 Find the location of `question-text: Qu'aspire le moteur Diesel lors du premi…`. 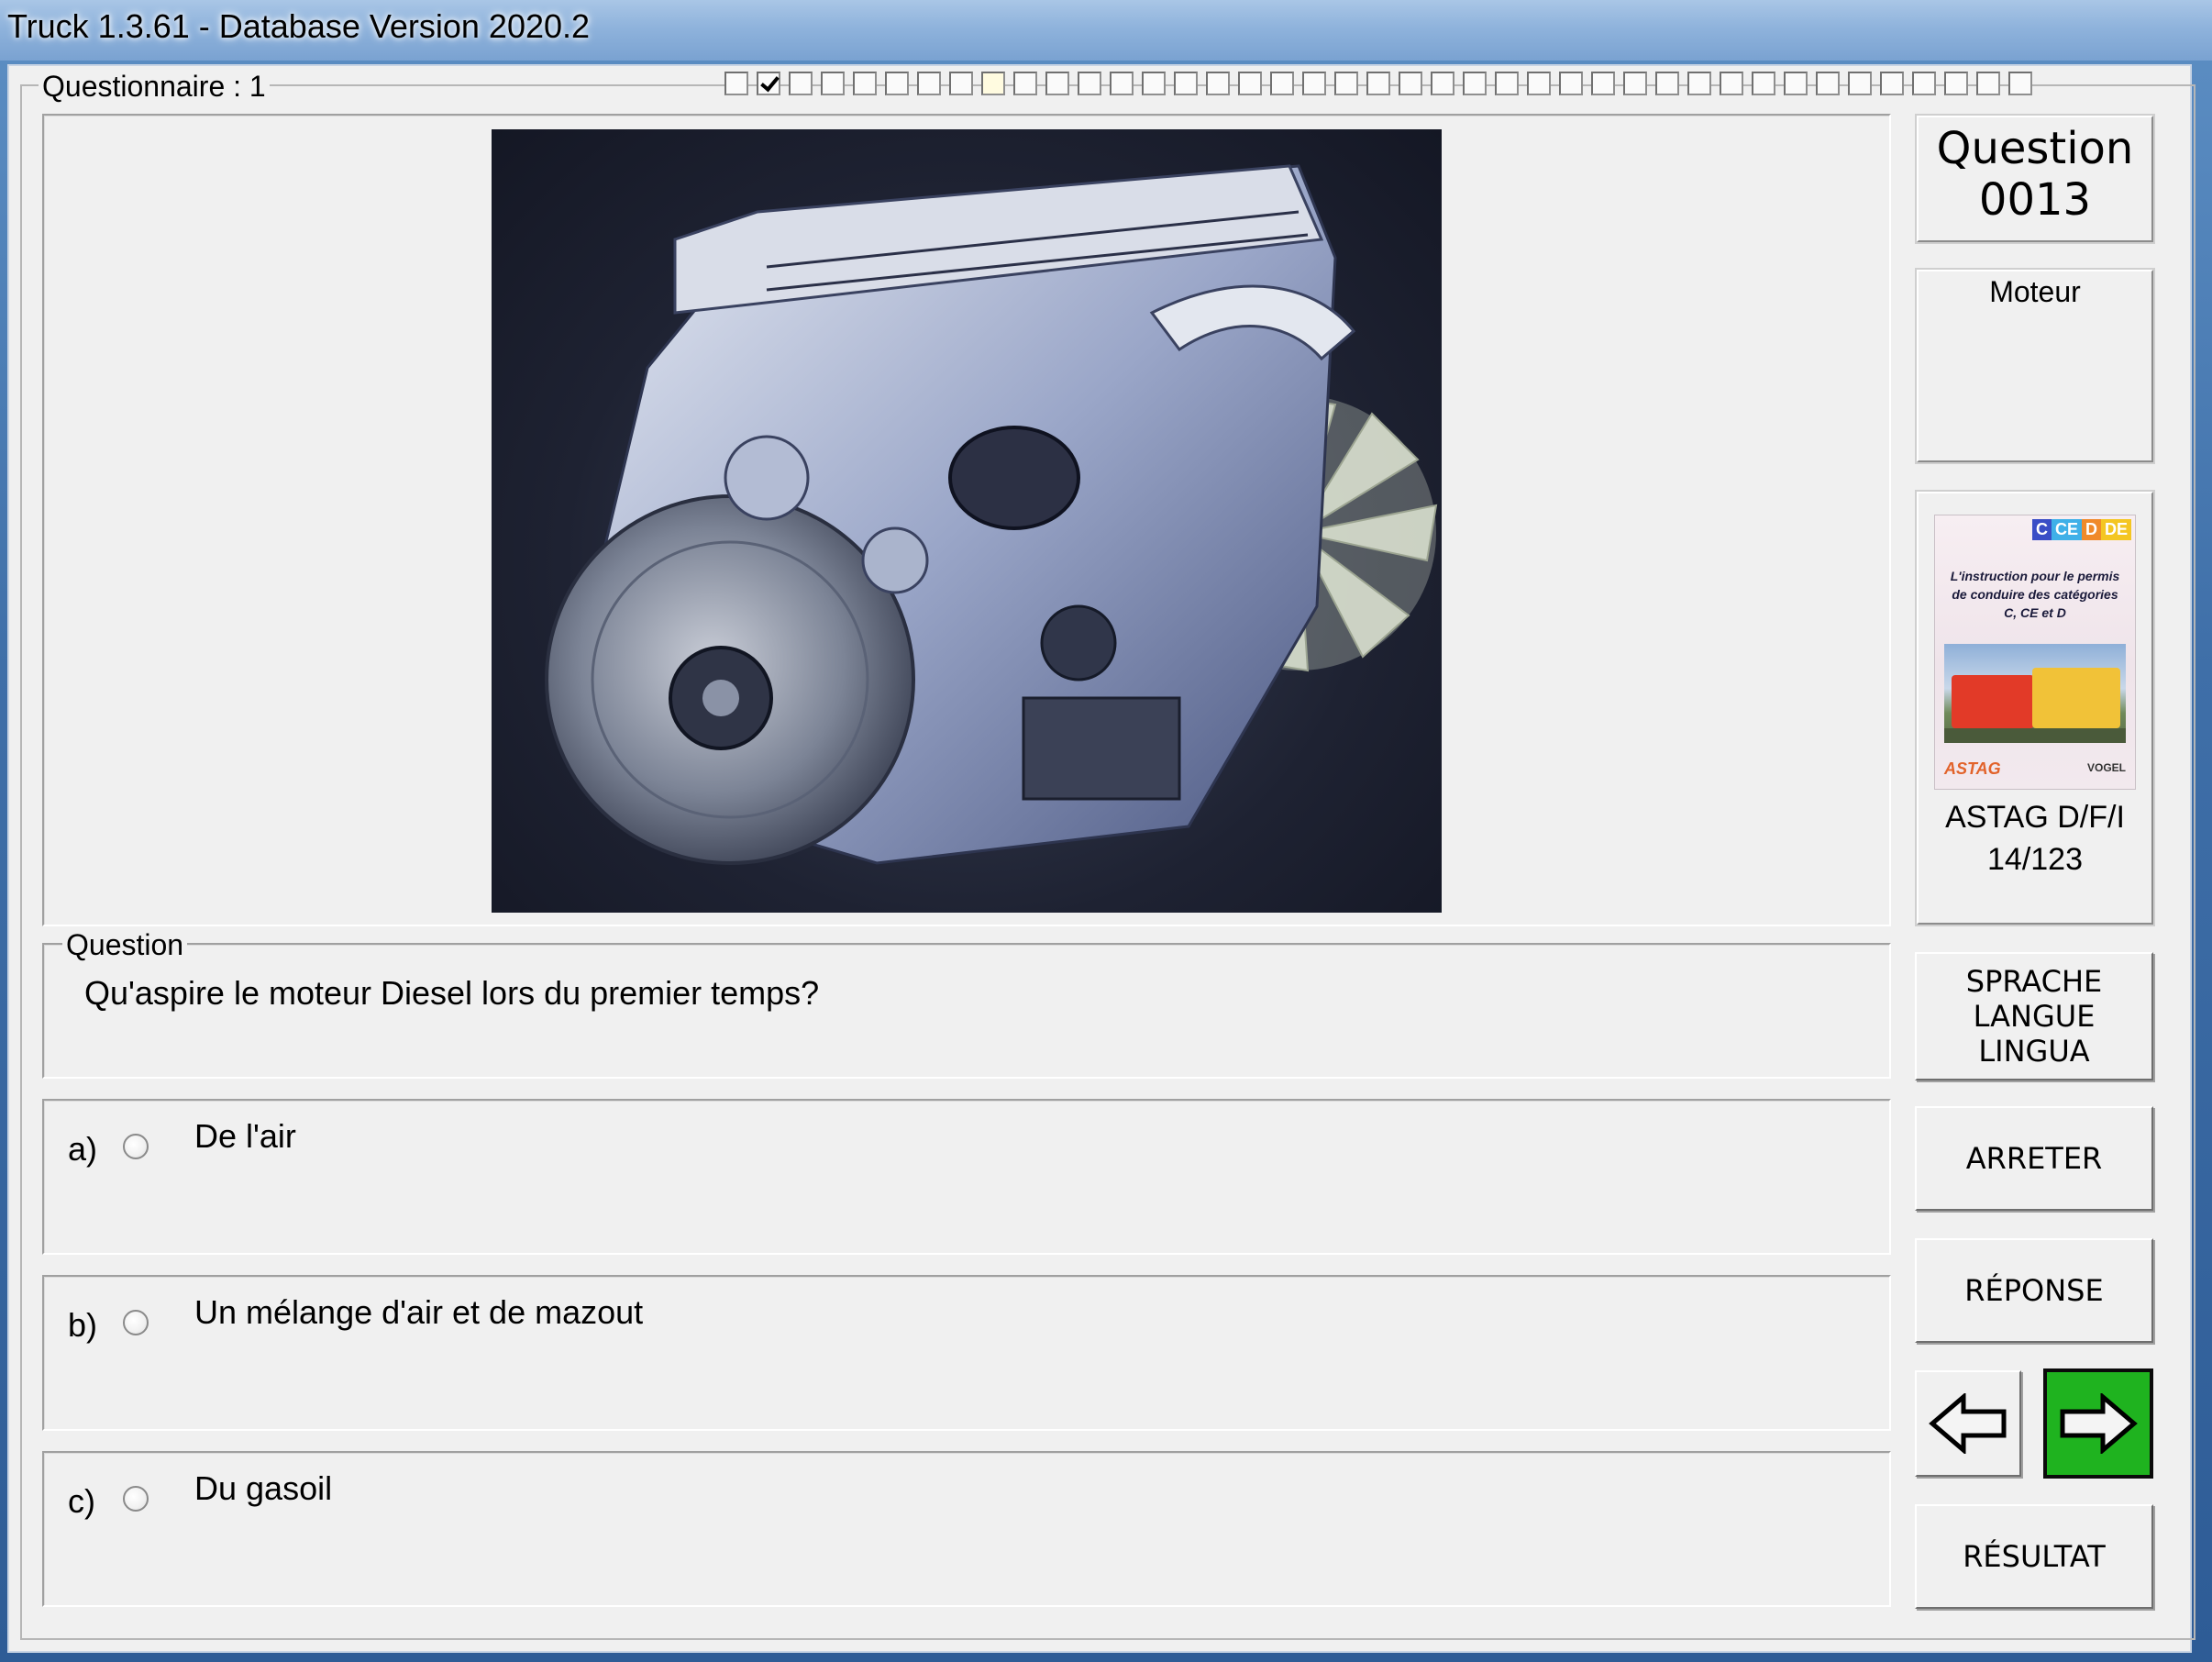

question-text: Qu'aspire le moteur Diesel lors du premi… is located at coordinates (452, 993).